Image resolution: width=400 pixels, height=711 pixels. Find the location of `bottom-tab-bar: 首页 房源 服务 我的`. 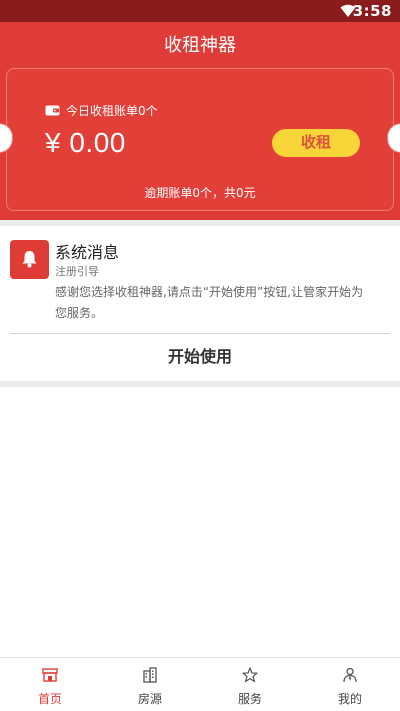

bottom-tab-bar: 首页 房源 服务 我的 is located at coordinates (200, 684).